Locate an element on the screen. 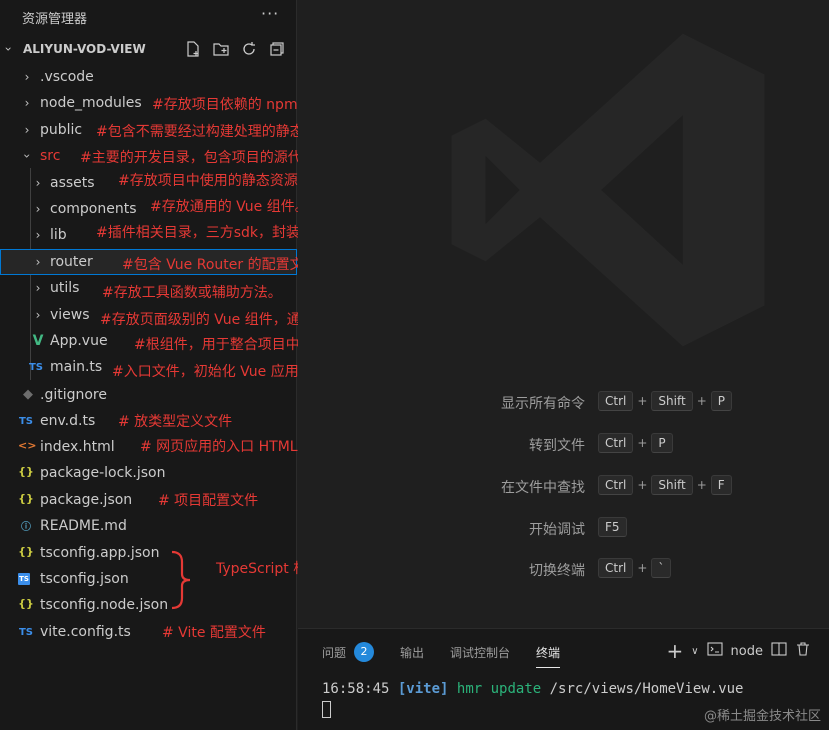 Image resolution: width=829 pixels, height=730 pixels. tree-folder-components: › components #存放通用的 Vue 组件。 is located at coordinates (154, 209).